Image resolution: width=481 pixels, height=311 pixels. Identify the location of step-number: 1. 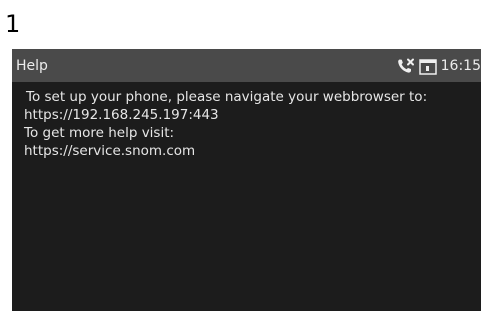
(13, 24).